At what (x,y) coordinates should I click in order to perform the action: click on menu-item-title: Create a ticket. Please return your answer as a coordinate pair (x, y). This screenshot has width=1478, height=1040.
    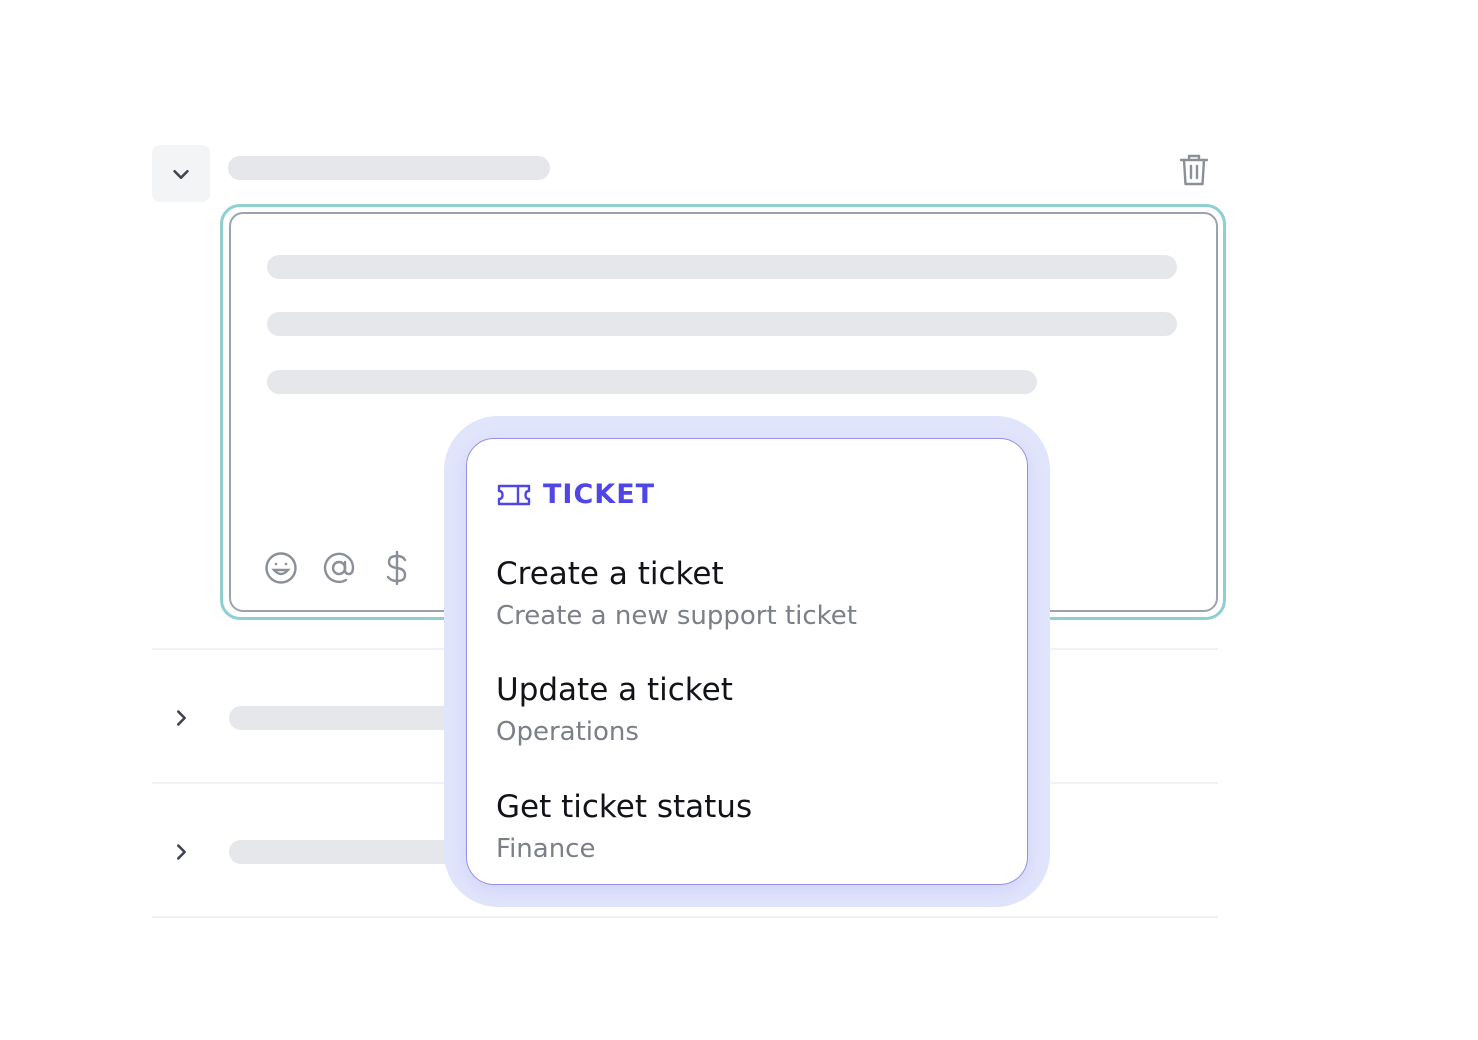
    Looking at the image, I should click on (610, 574).